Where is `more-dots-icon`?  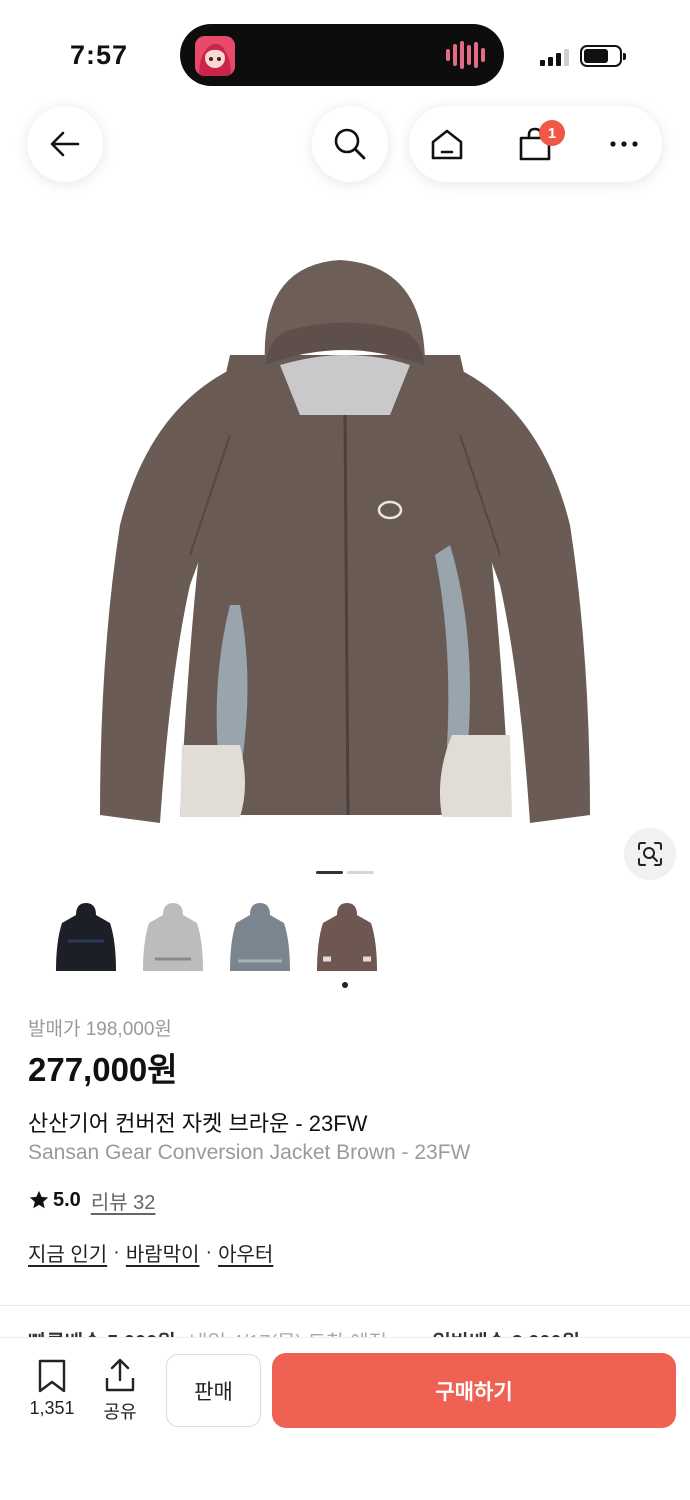
more-dots-icon is located at coordinates (624, 144).